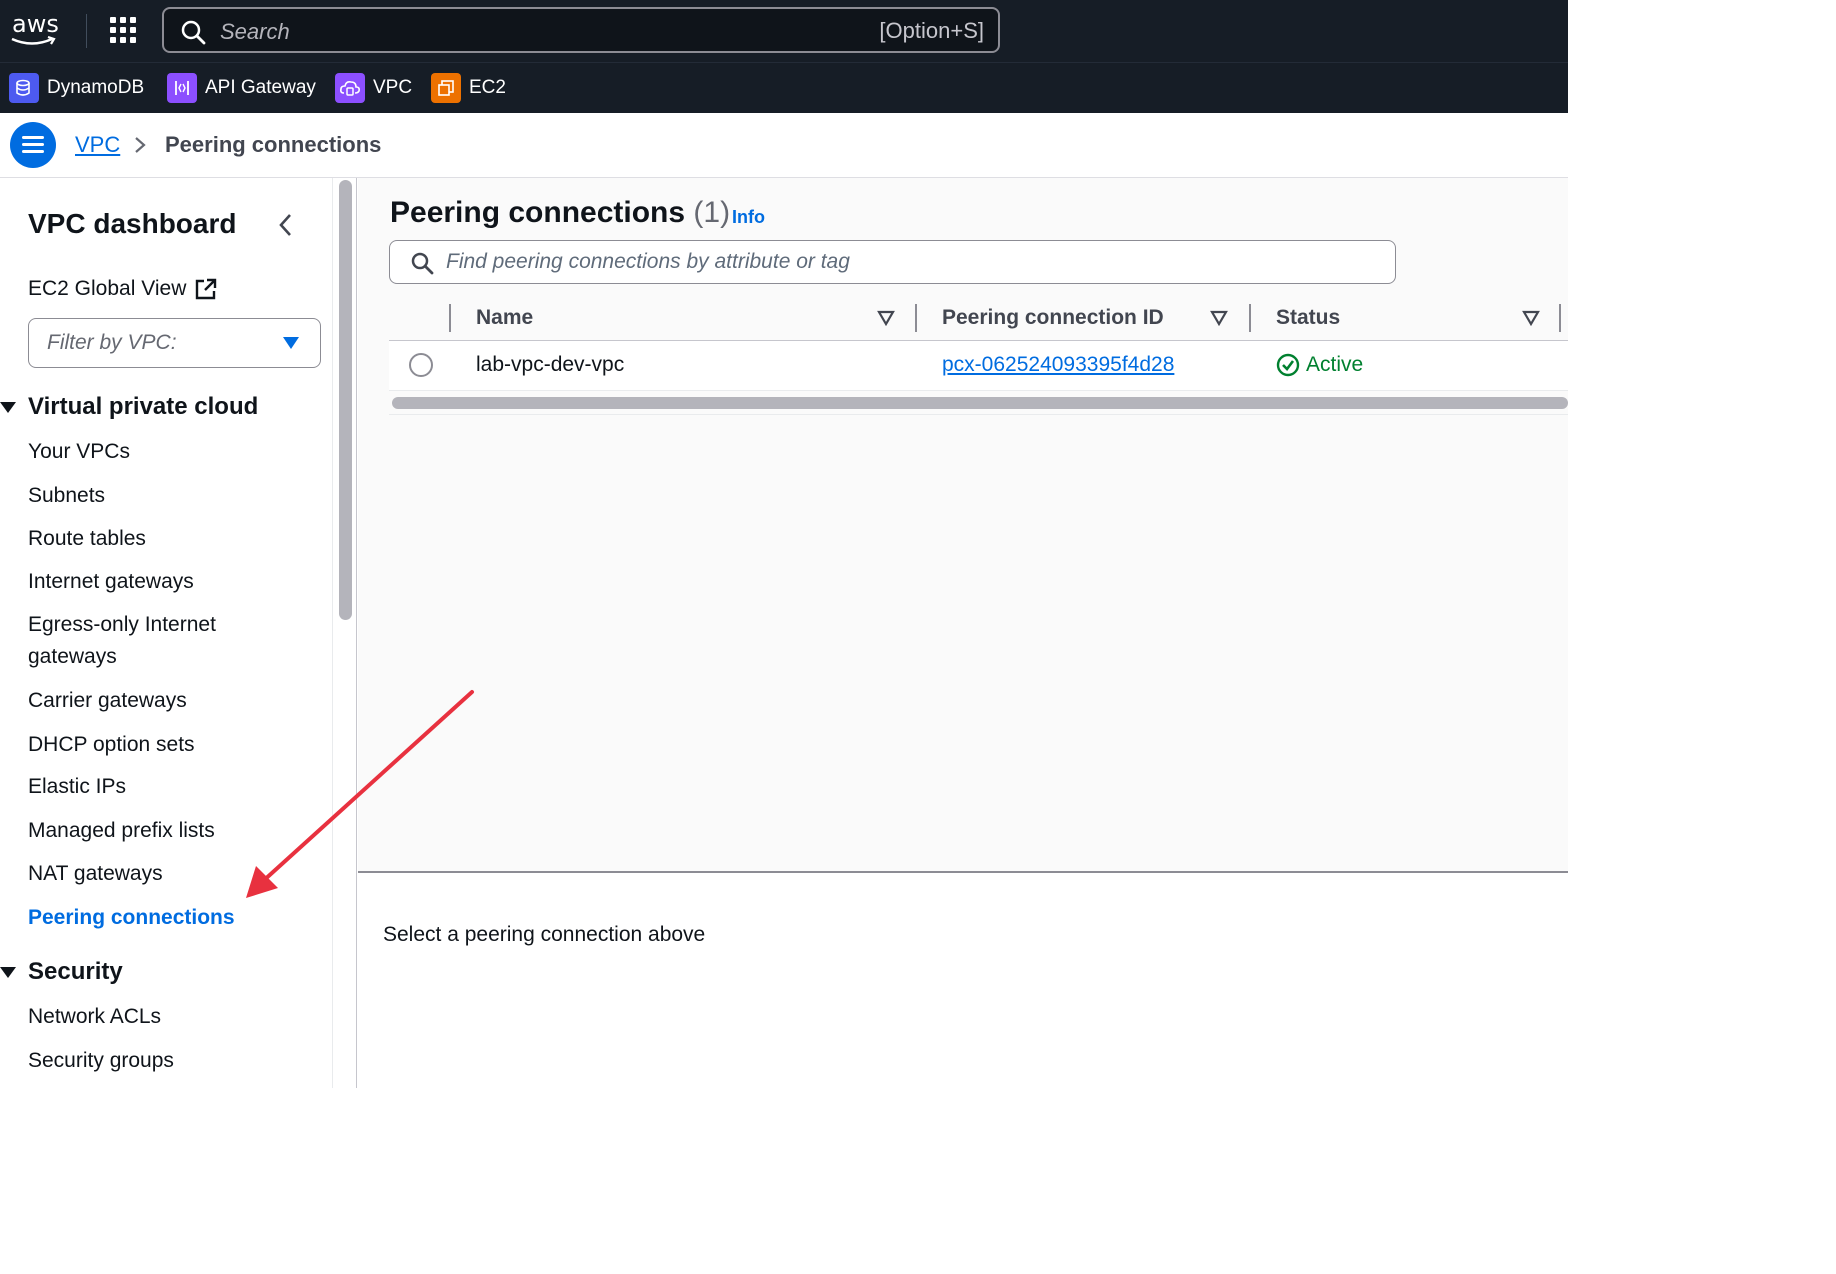 This screenshot has height=1274, width=1836. I want to click on sidebar-item-your-vpcs: Your VPCs, so click(168, 452).